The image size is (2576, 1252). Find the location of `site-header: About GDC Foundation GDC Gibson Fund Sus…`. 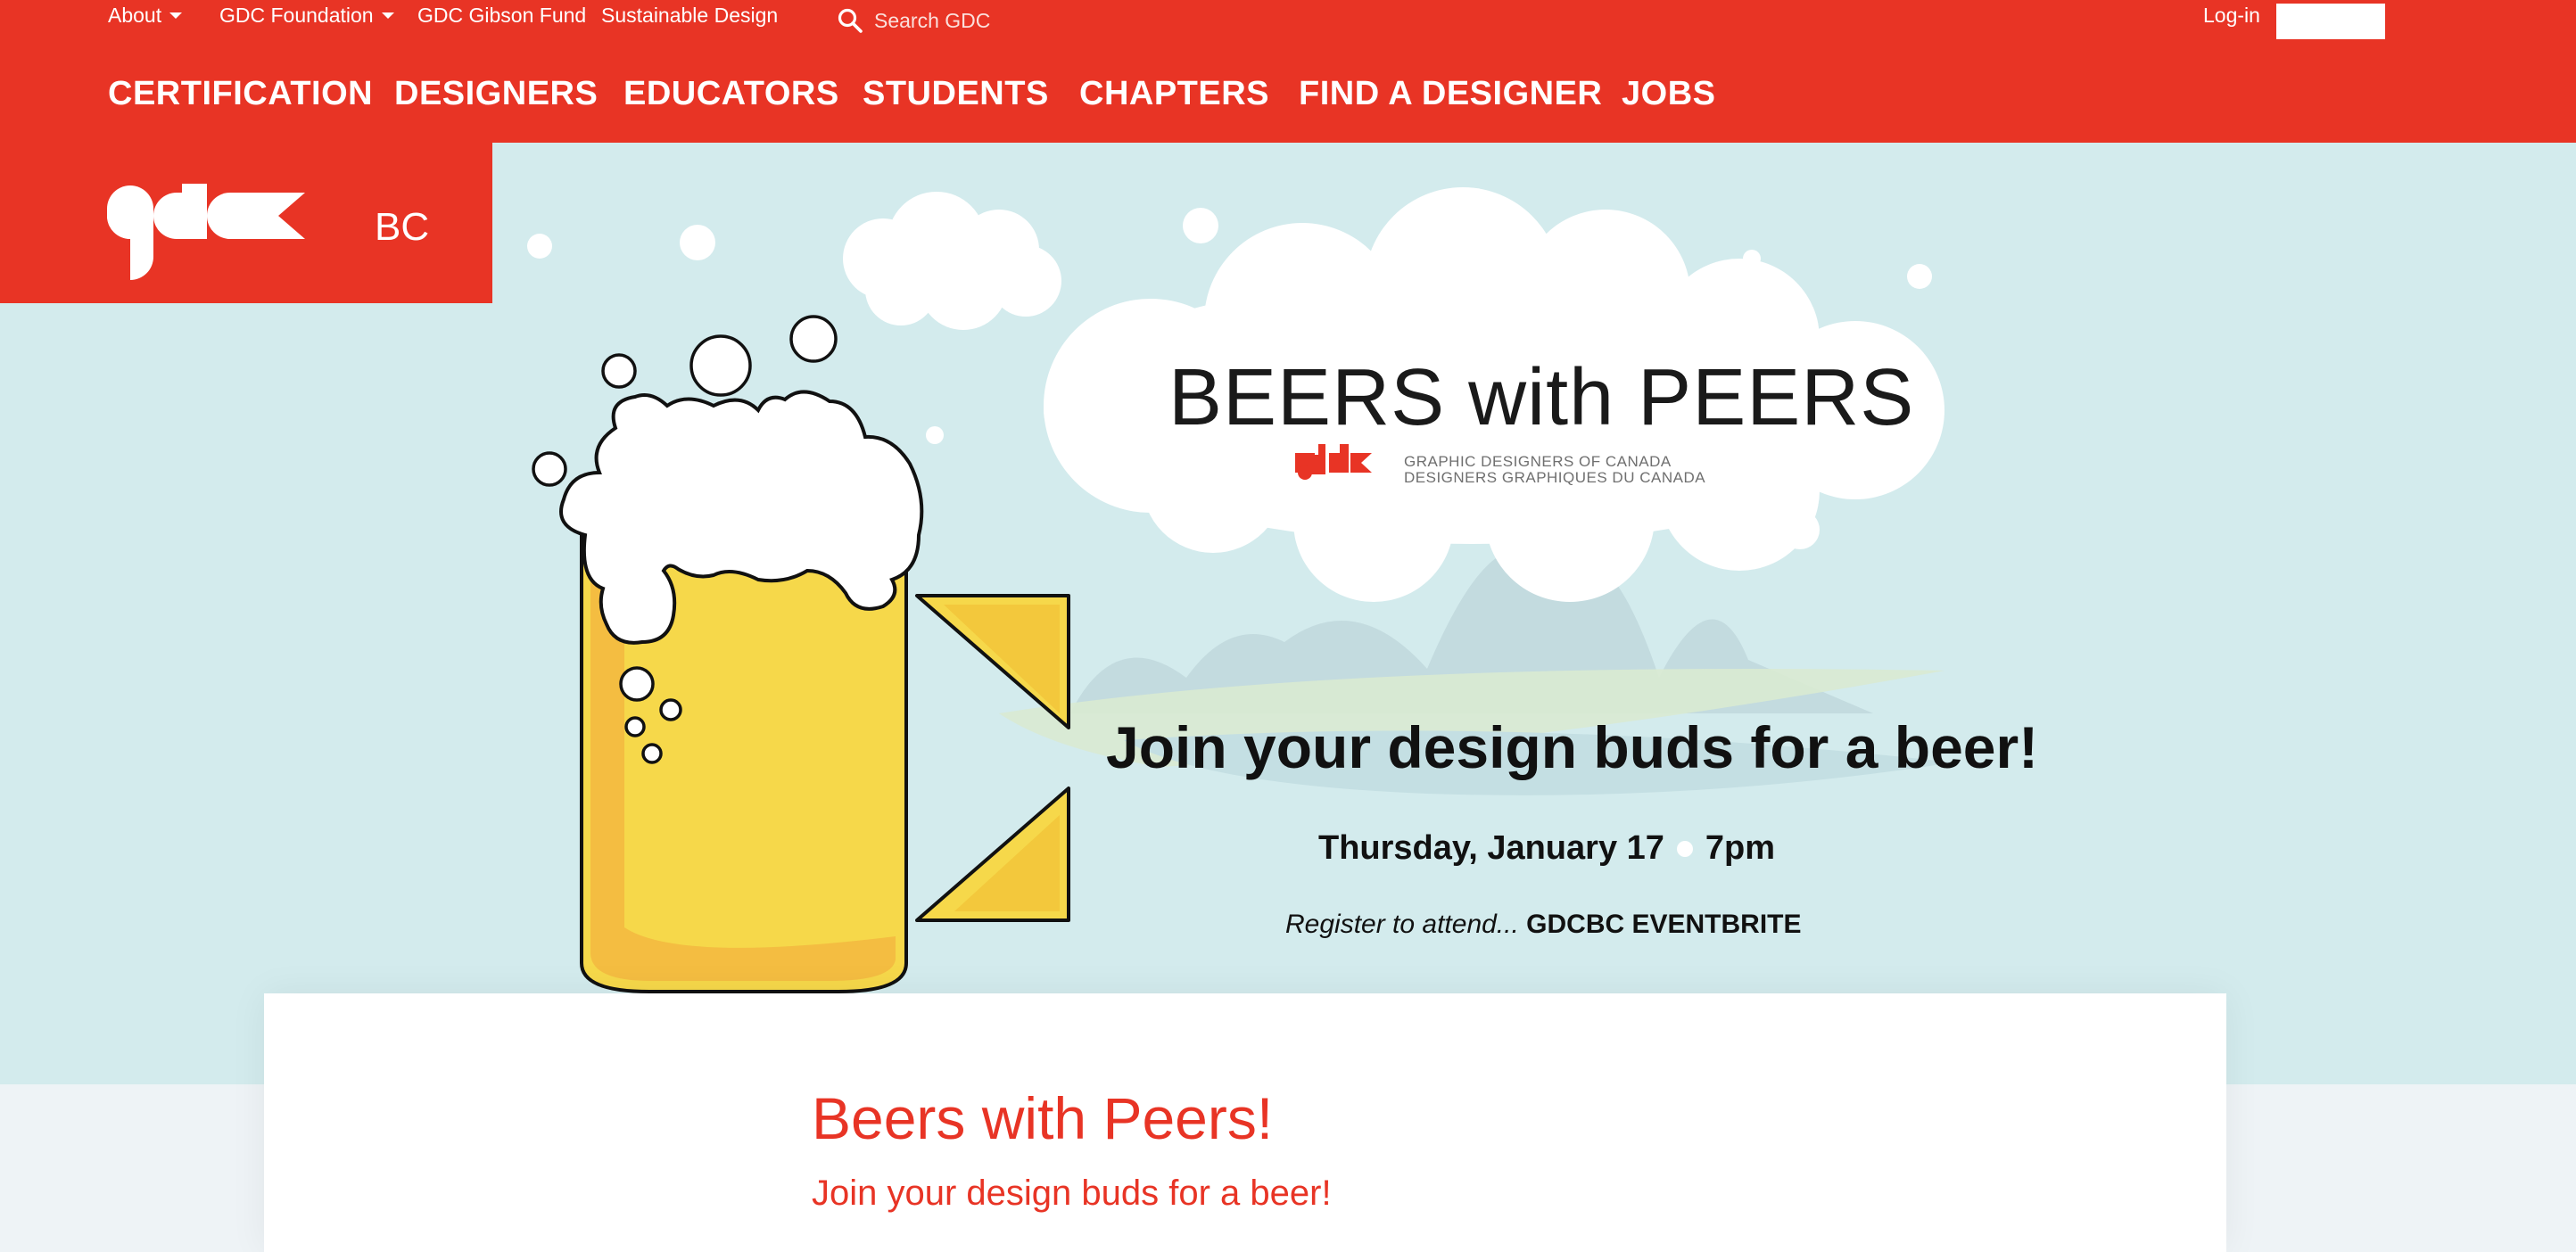

site-header: About GDC Foundation GDC Gibson Fund Sus… is located at coordinates (1288, 71).